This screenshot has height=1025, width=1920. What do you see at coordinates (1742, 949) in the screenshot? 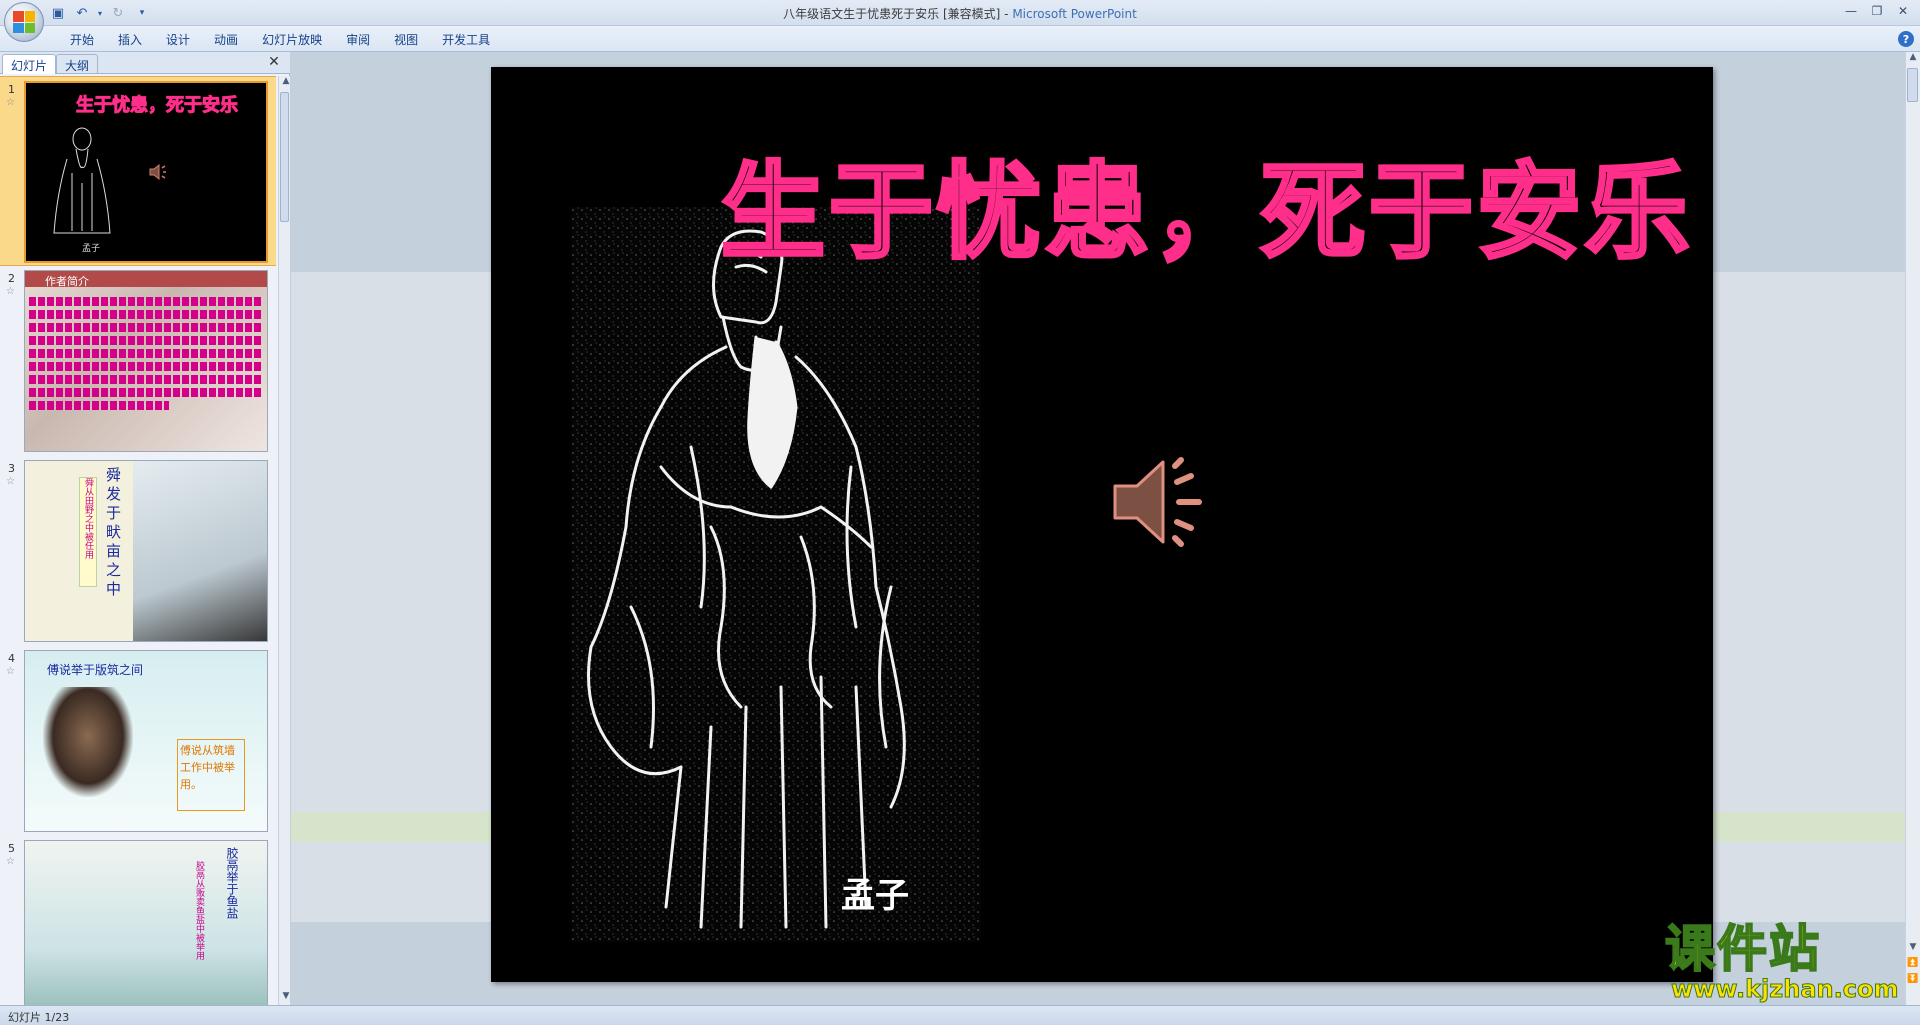
I see `watermark-logo-text: 课件站` at bounding box center [1742, 949].